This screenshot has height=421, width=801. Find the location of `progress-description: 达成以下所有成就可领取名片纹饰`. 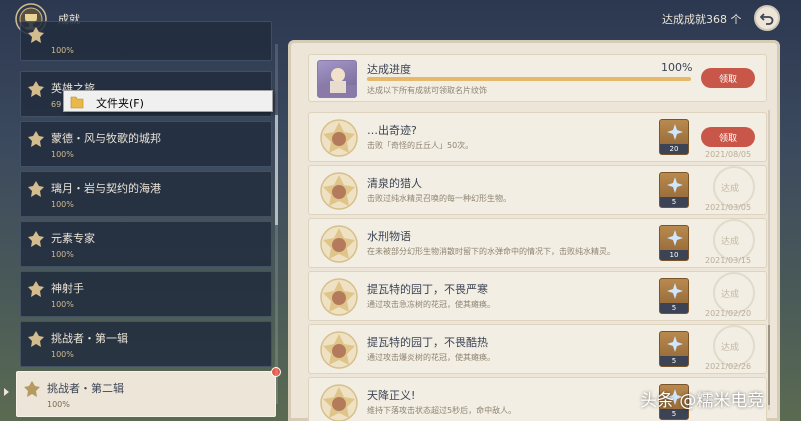

progress-description: 达成以下所有成就可领取名片纹饰 is located at coordinates (427, 90).